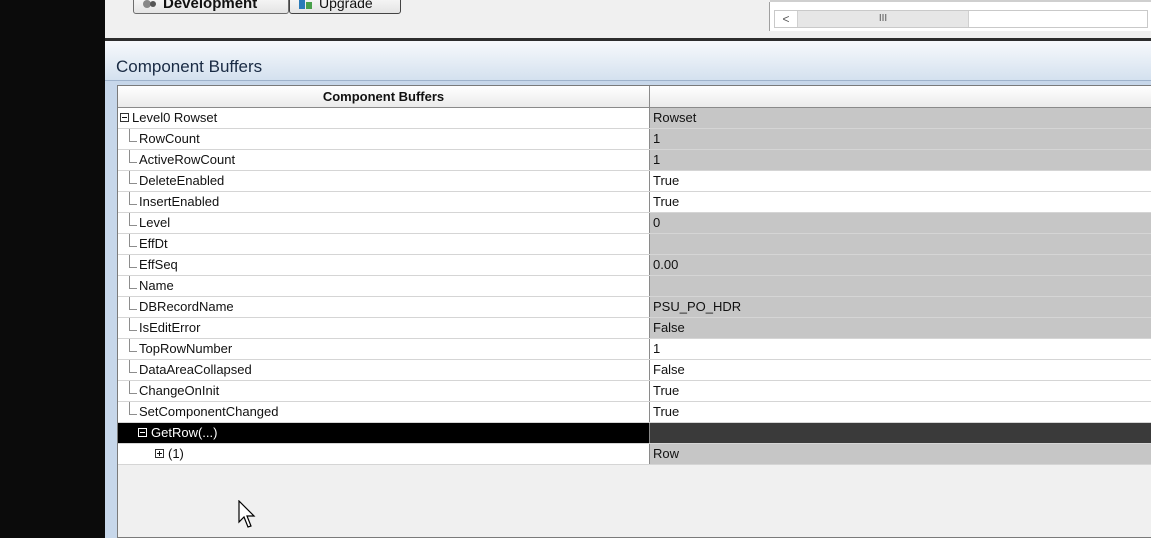  Describe the element at coordinates (187, 159) in the screenshot. I see `row-name: ActiveRowCount` at that location.